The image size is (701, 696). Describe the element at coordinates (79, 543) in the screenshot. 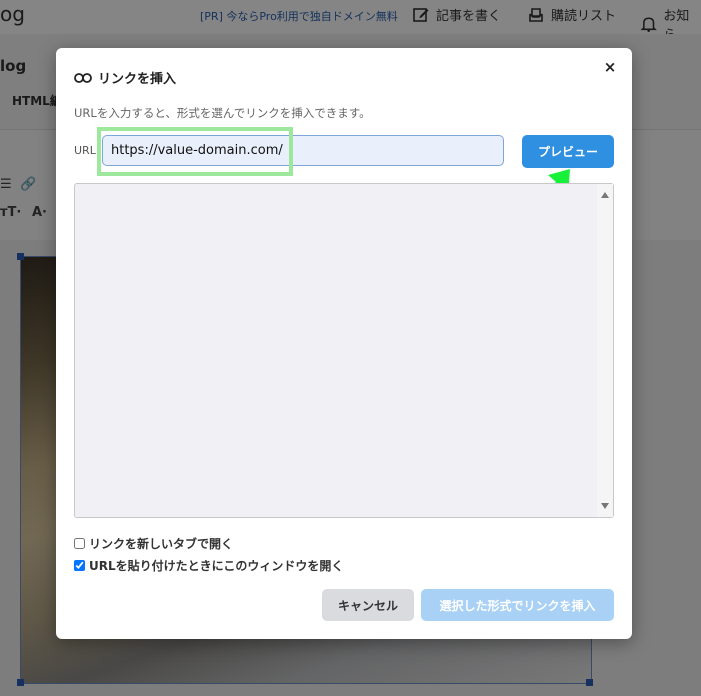

I see `open-new-tab-checkbox` at that location.